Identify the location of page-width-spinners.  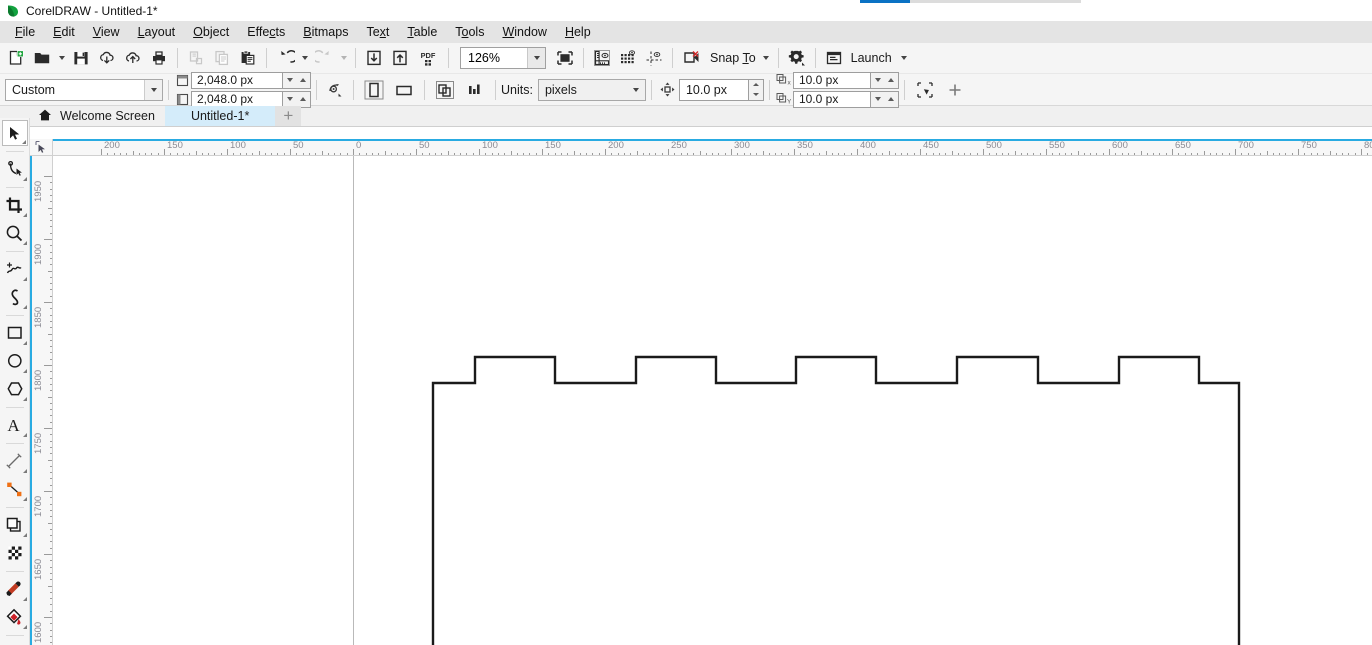
(297, 80).